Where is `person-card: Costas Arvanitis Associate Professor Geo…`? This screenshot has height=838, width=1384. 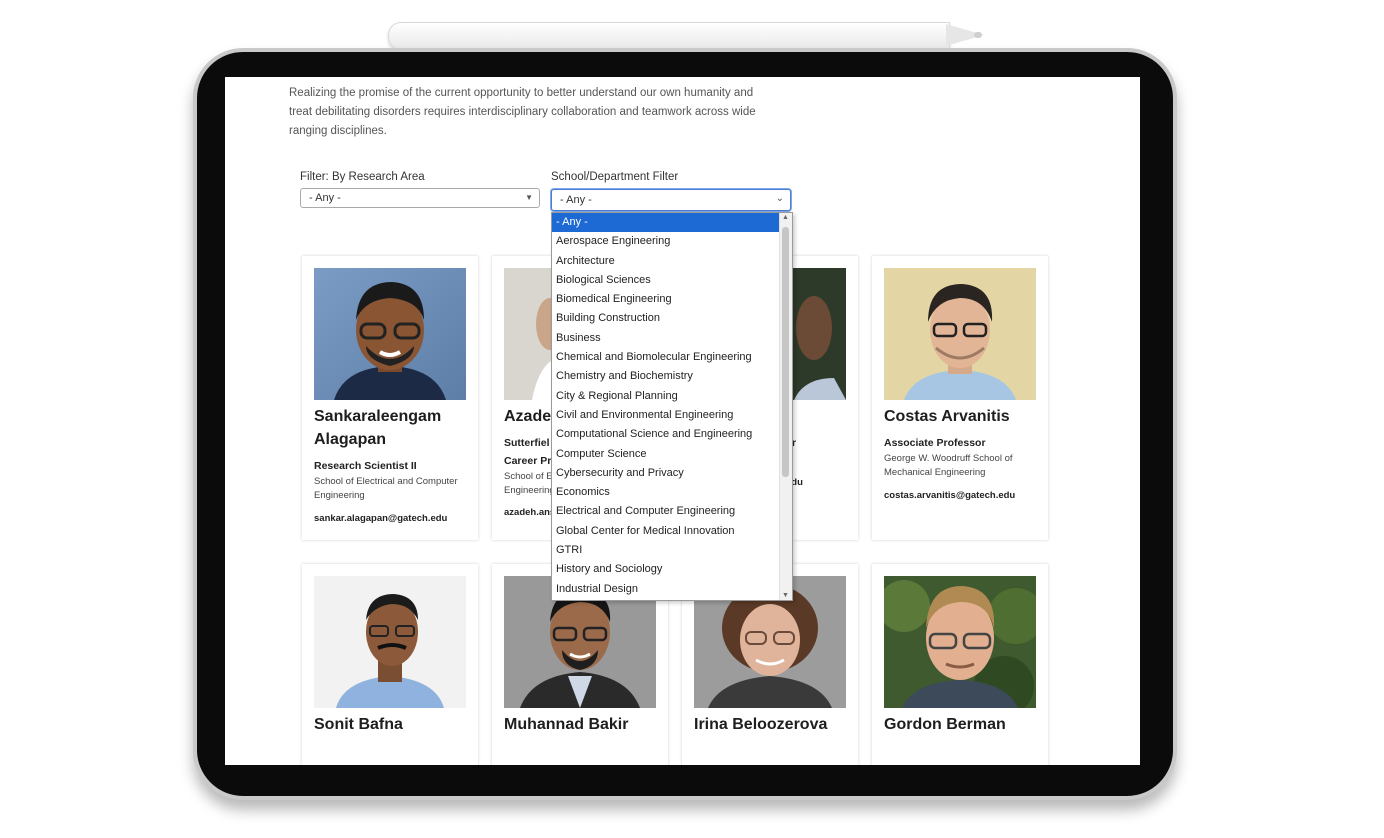
person-card: Costas Arvanitis Associate Professor Geo… is located at coordinates (960, 398).